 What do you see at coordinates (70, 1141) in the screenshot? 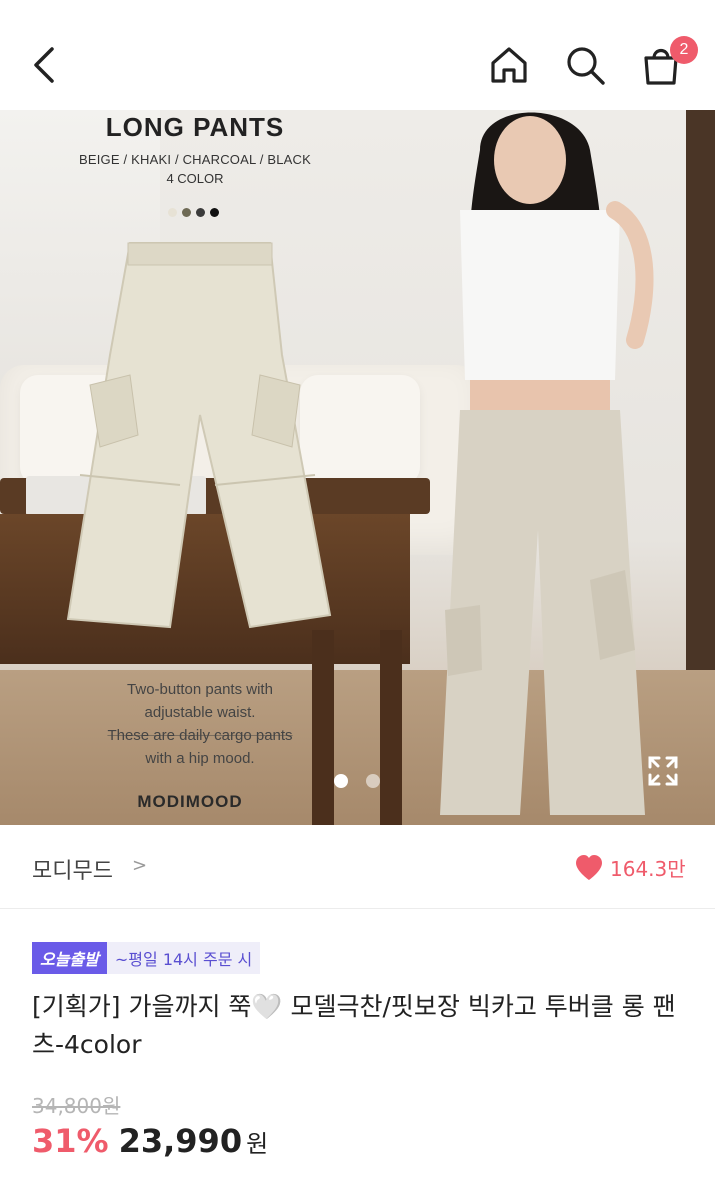
I see `discount-rate: 31%` at bounding box center [70, 1141].